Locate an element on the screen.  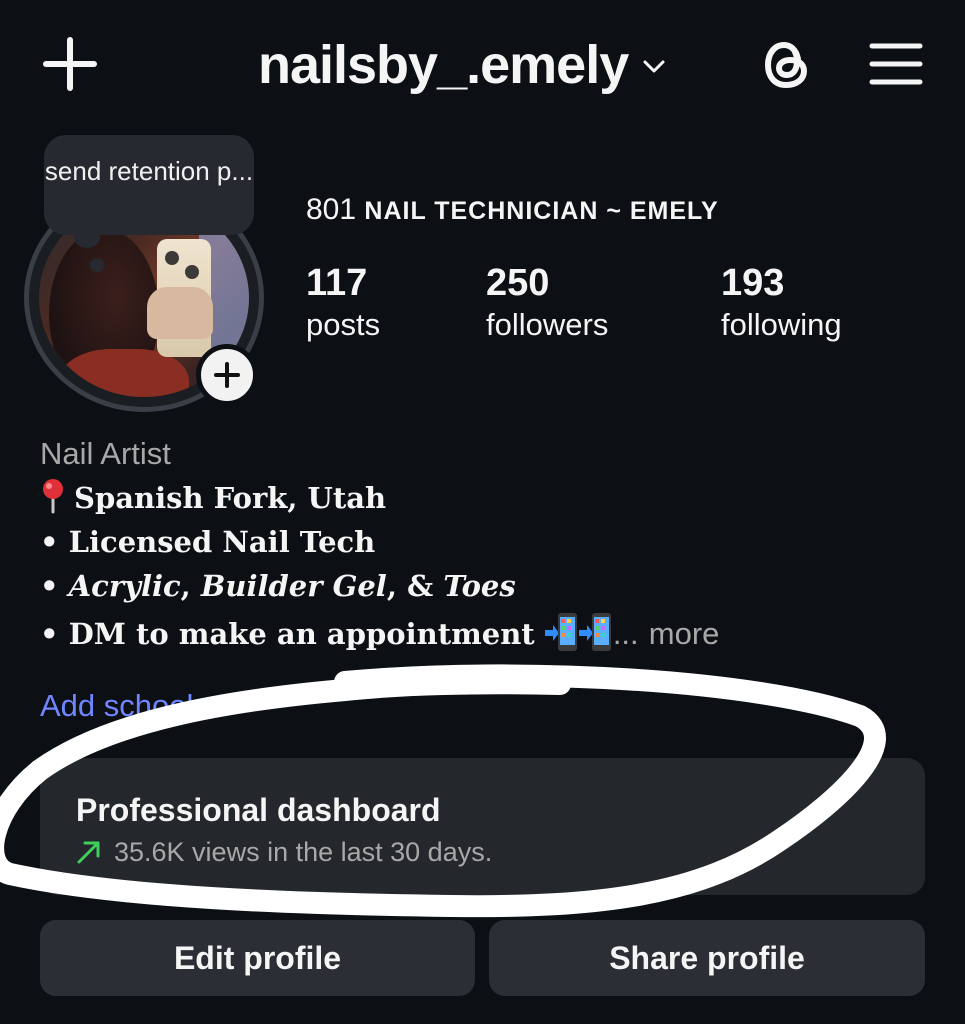
add-school-link: Add school is located at coordinates (116, 706).